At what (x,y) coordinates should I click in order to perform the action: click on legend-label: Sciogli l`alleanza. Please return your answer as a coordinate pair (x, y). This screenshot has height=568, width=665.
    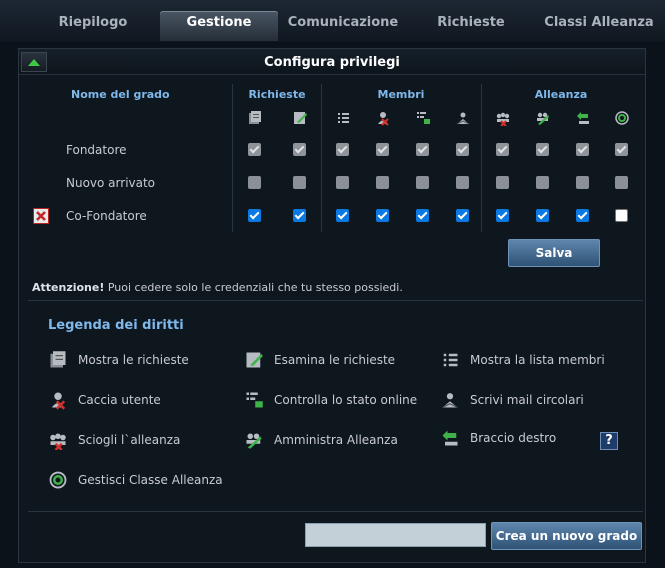
    Looking at the image, I should click on (129, 440).